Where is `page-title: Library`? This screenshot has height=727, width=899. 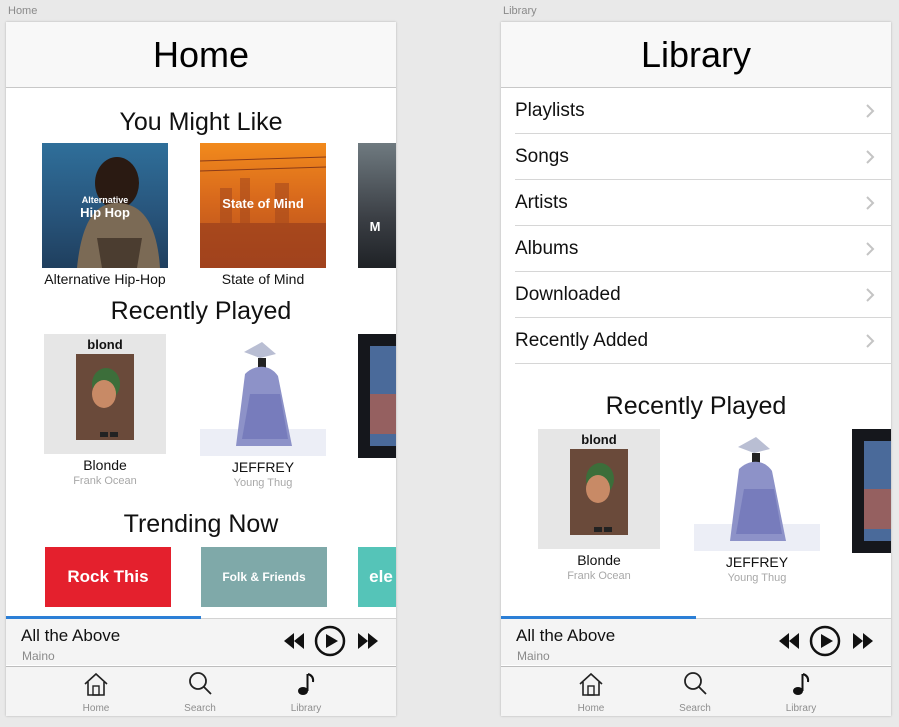
page-title: Library is located at coordinates (696, 54).